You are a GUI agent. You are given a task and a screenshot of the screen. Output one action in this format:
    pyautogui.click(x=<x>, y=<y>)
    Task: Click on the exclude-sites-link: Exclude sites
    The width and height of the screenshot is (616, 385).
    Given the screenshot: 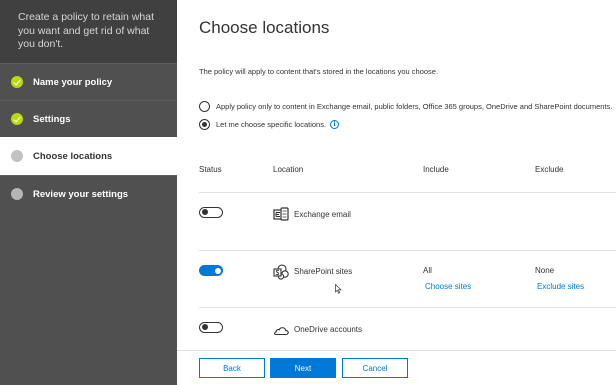 What is the action you would take?
    pyautogui.click(x=560, y=286)
    